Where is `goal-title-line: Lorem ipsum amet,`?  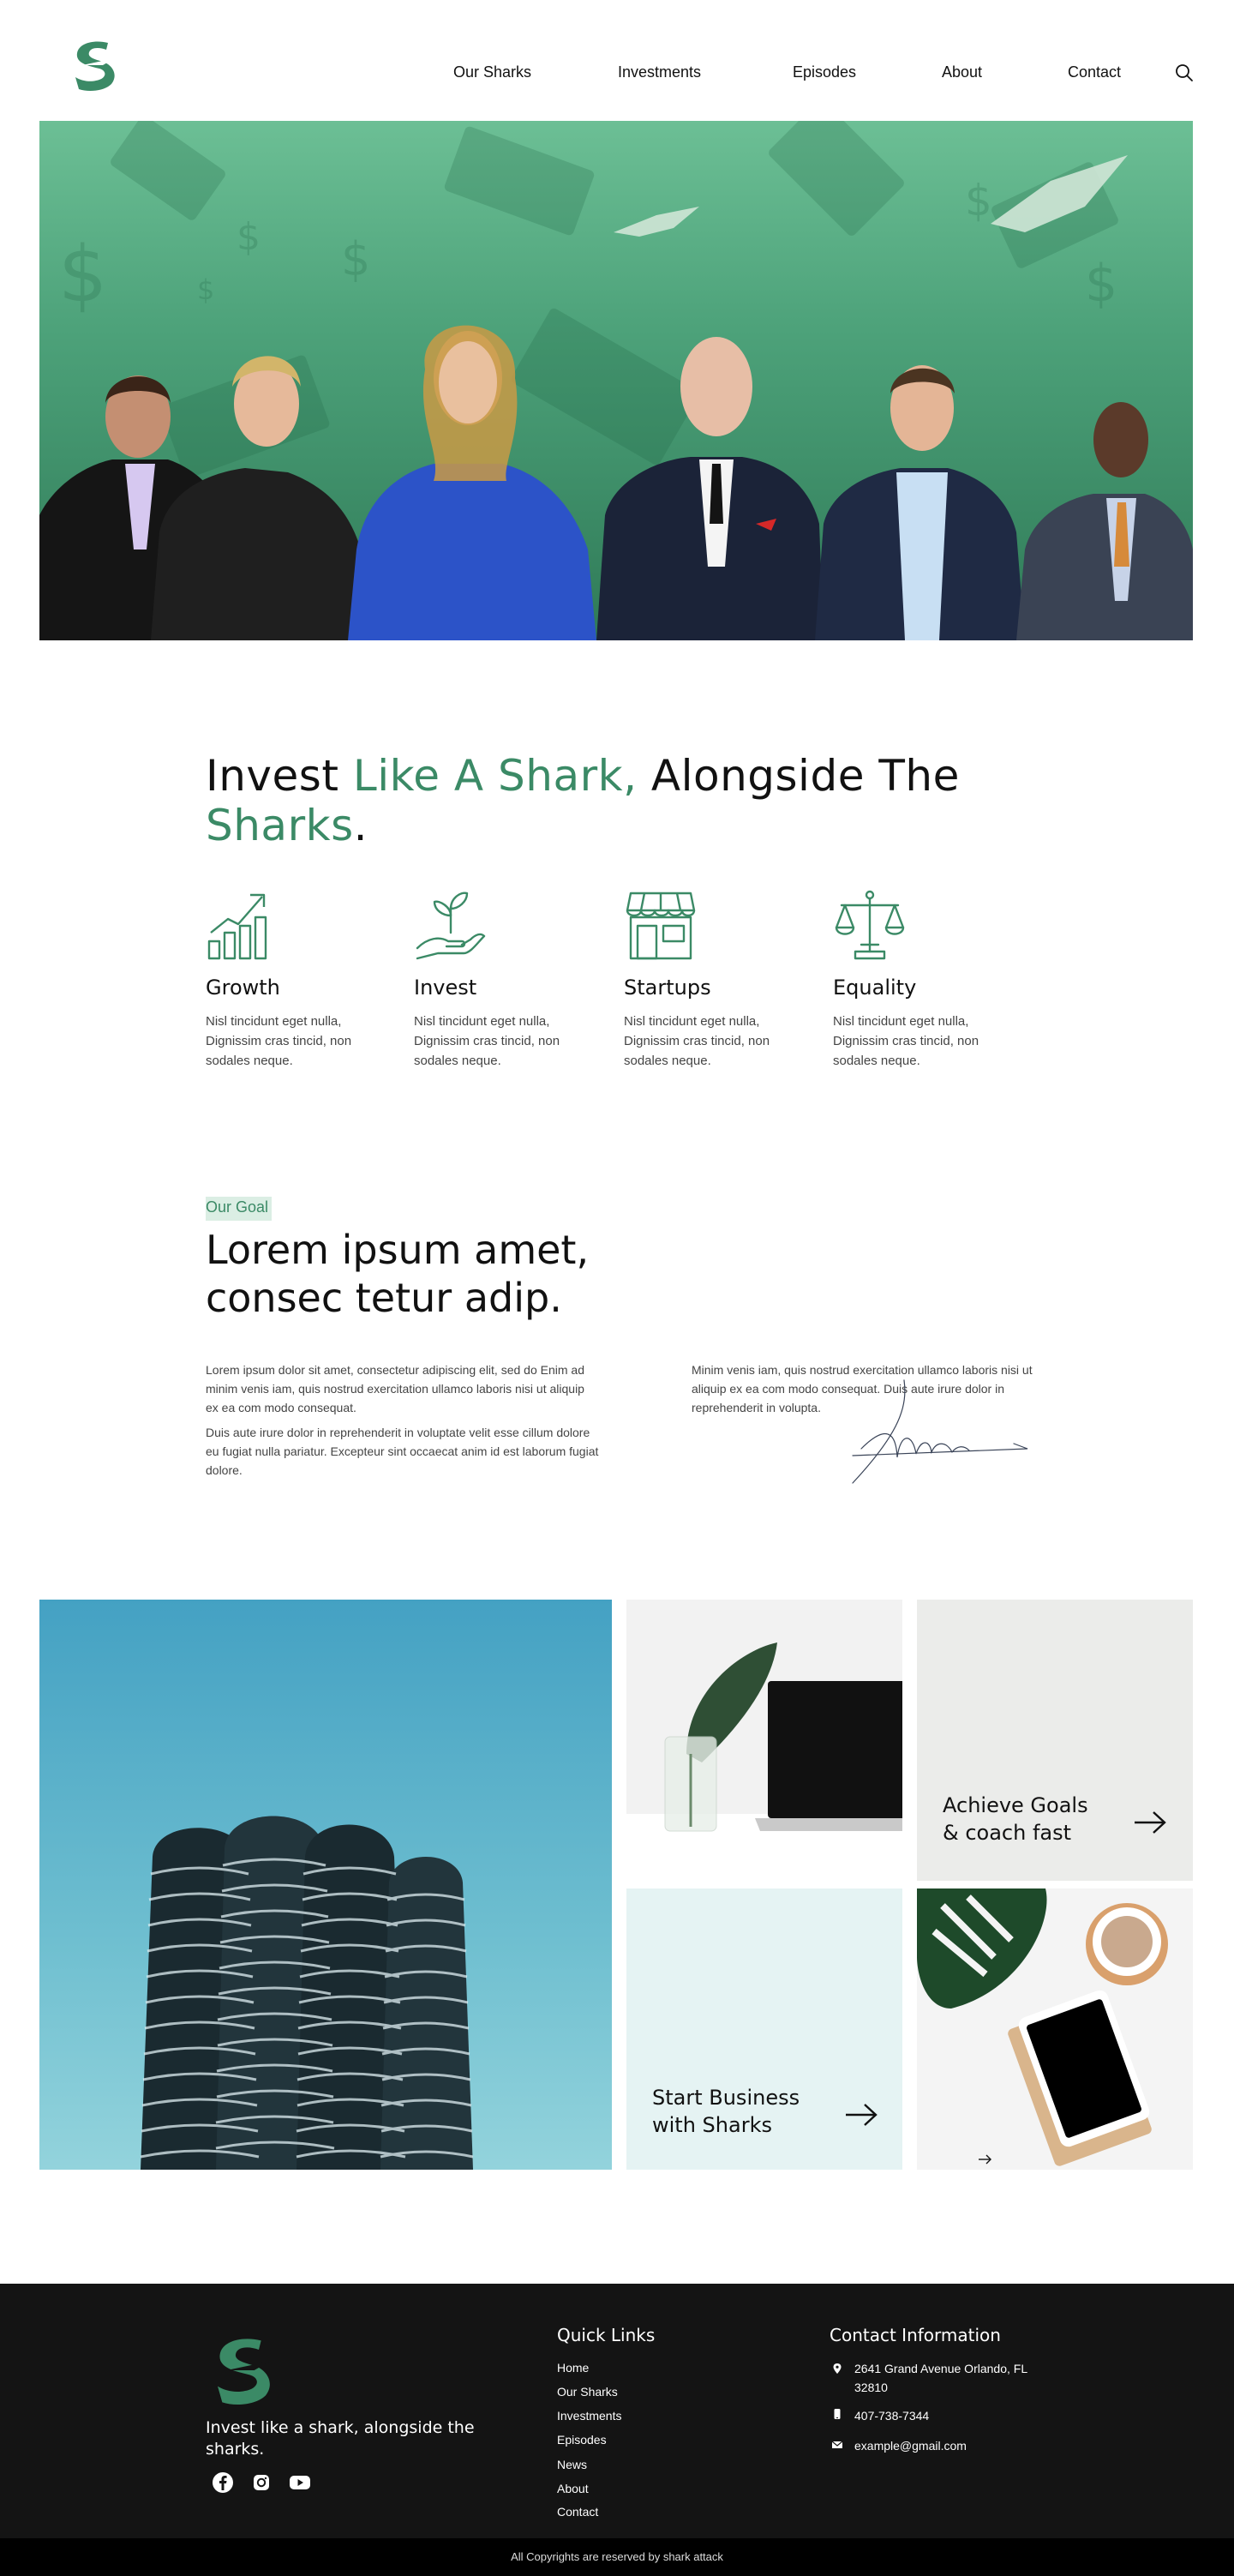 goal-title-line: Lorem ipsum amet, is located at coordinates (398, 1250).